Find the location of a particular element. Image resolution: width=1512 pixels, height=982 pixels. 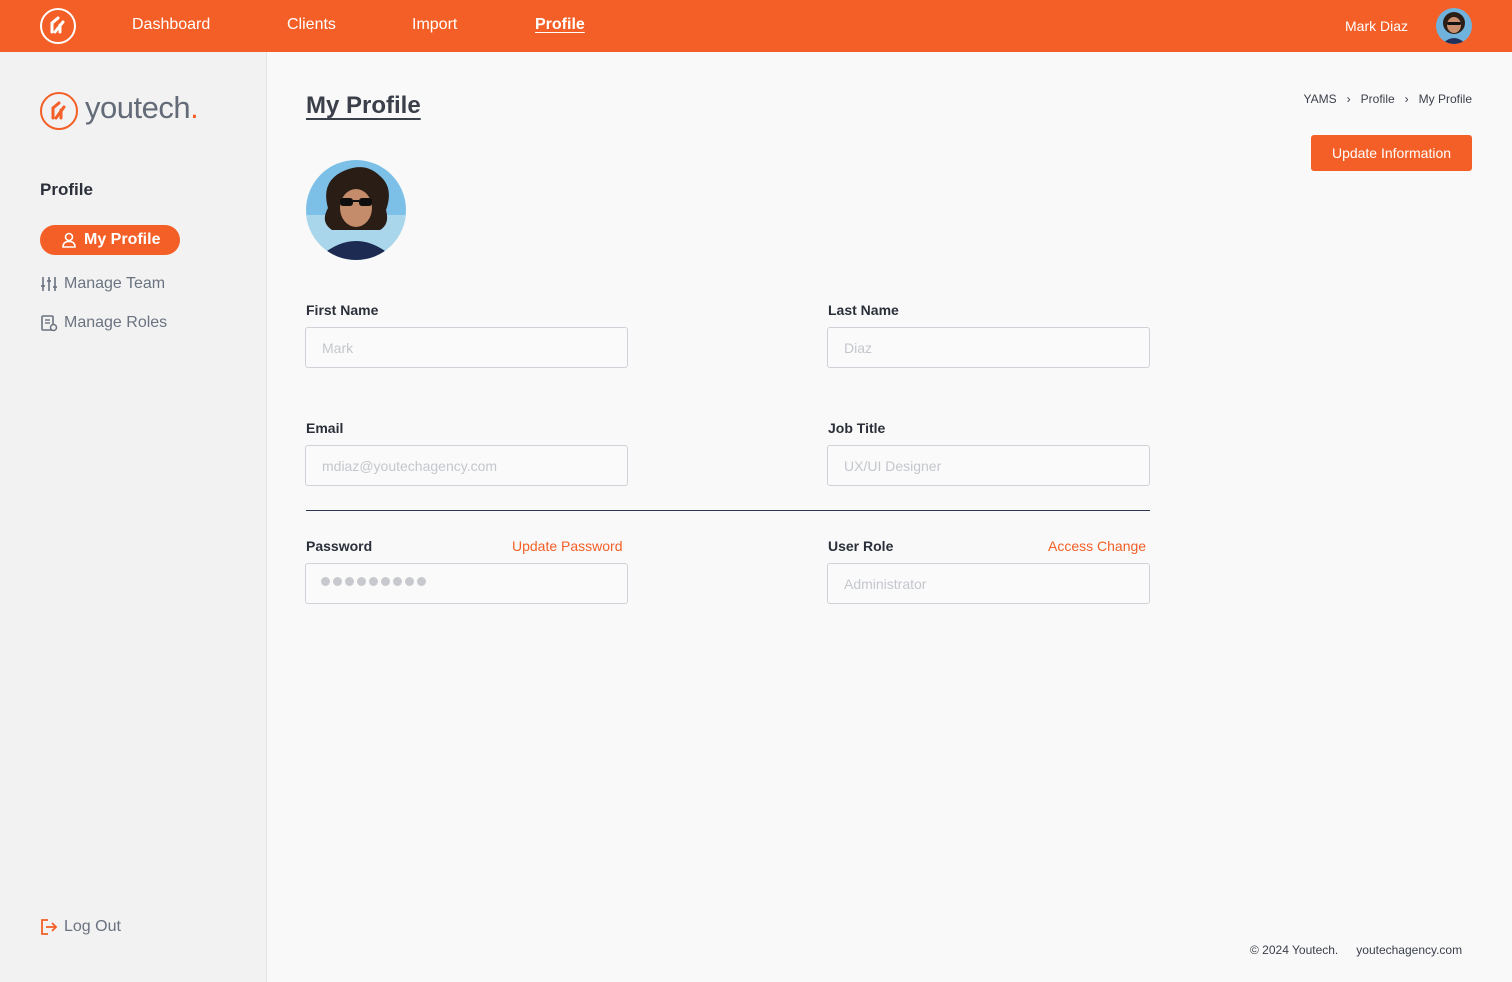

nav-clients: Clients is located at coordinates (311, 25).